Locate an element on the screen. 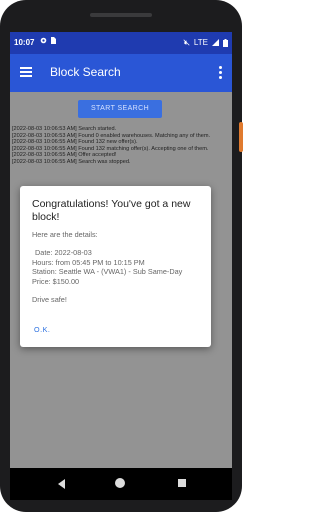  block-price: Price: $150.00 is located at coordinates (56, 281).